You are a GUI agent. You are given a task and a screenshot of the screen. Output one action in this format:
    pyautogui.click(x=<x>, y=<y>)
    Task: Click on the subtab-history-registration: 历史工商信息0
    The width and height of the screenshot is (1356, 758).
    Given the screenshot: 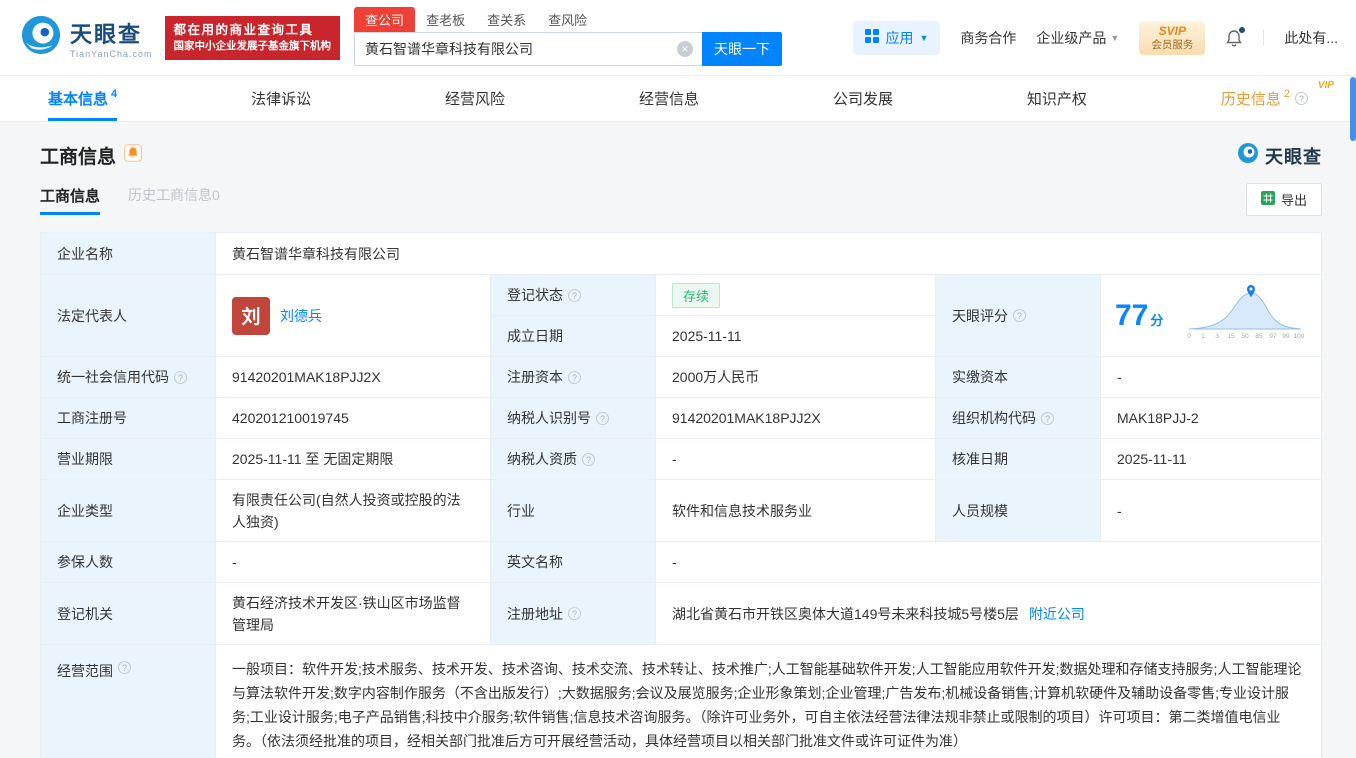 What is the action you would take?
    pyautogui.click(x=174, y=199)
    